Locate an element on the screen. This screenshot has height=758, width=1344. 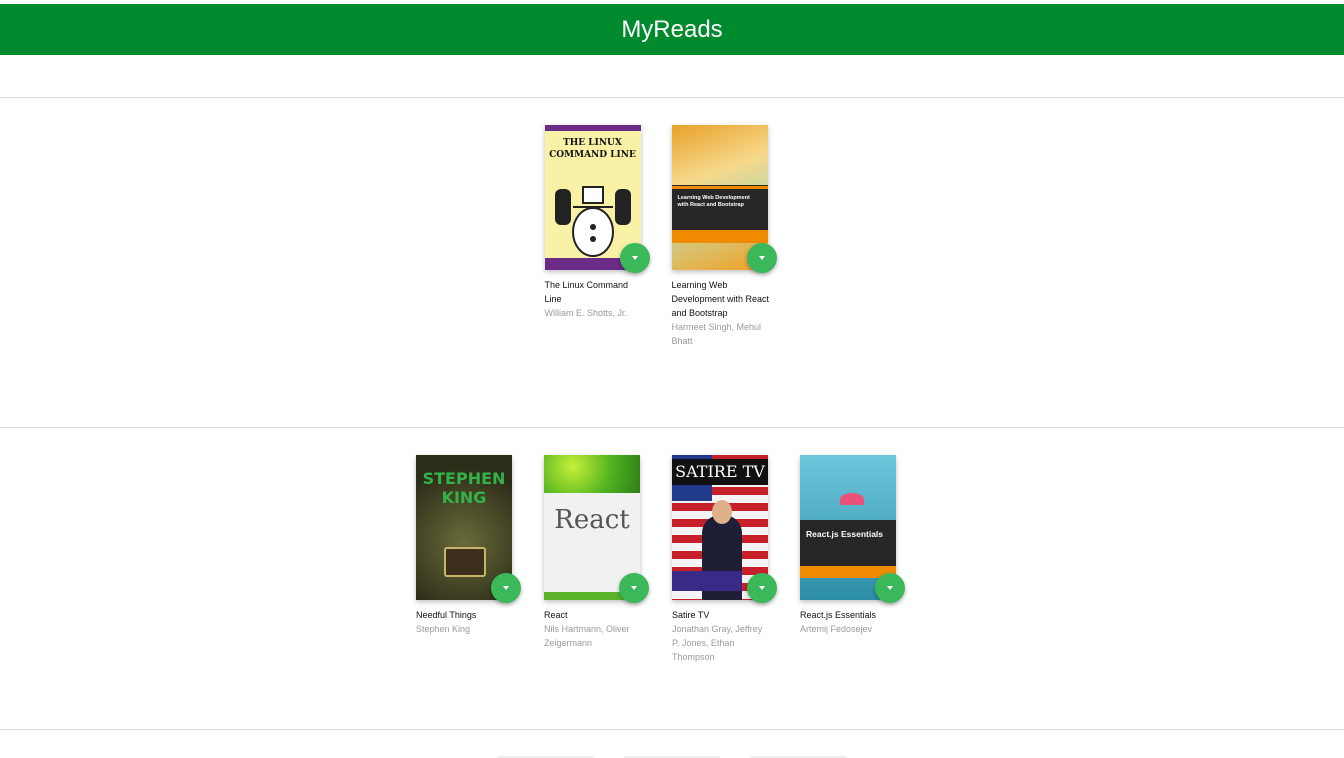
cover-text: React is located at coordinates (592, 520).